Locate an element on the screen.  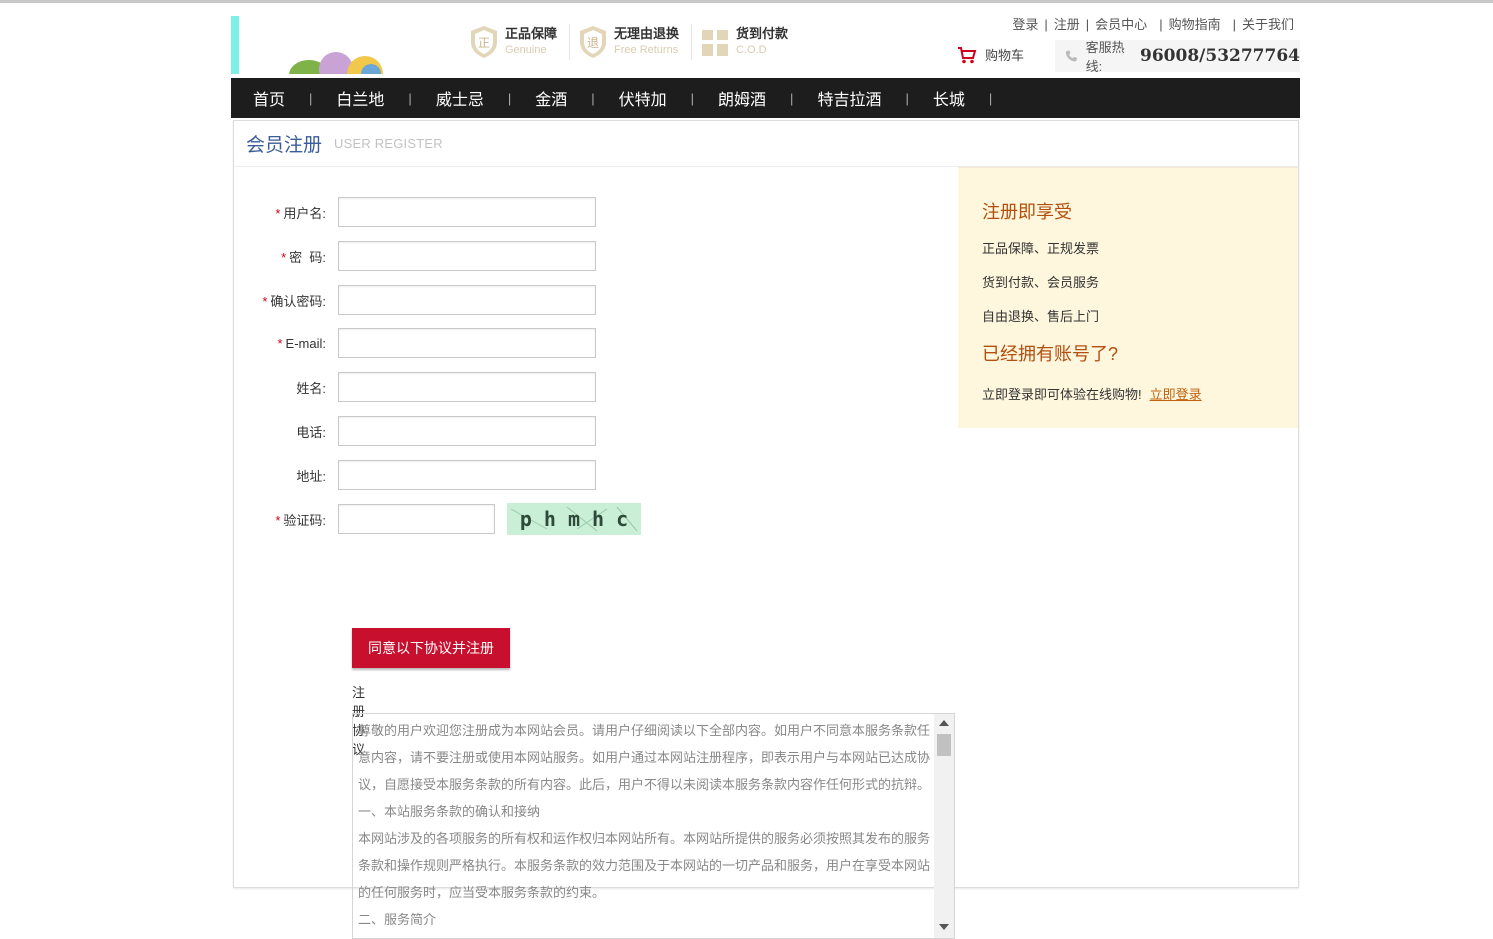
nav-item-tequila: 特吉拉酒 is located at coordinates (849, 98).